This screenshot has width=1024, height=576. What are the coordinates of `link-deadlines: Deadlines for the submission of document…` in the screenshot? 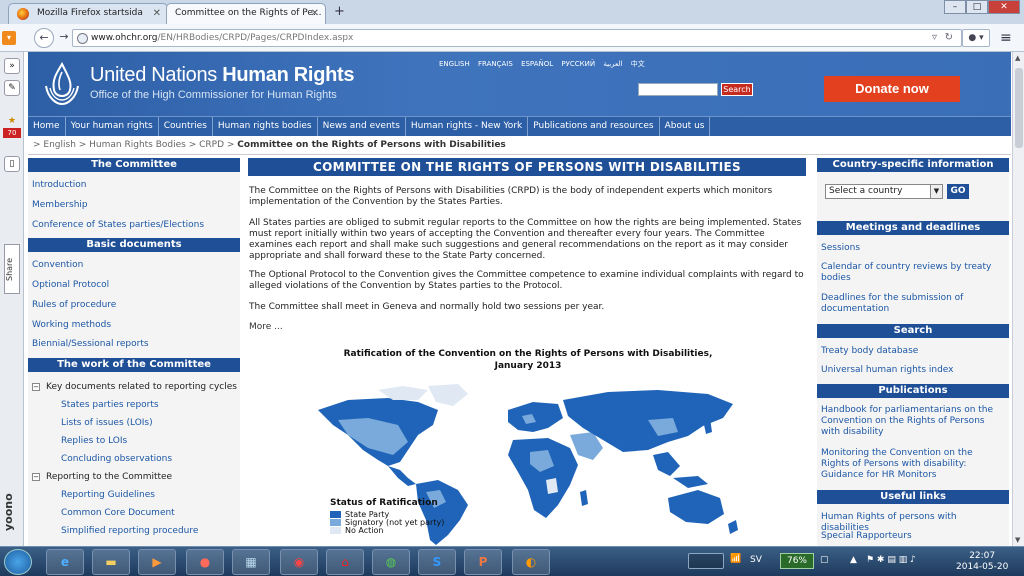 It's located at (912, 304).